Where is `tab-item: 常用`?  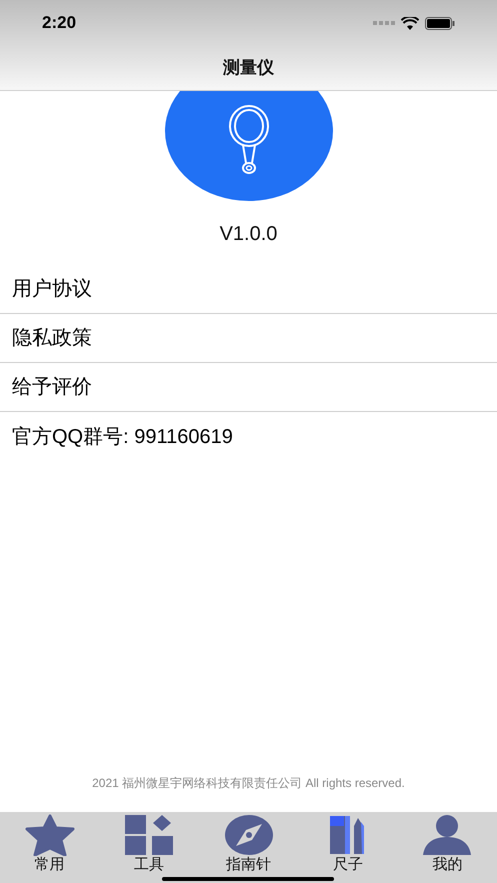
tab-item: 常用 is located at coordinates (50, 847).